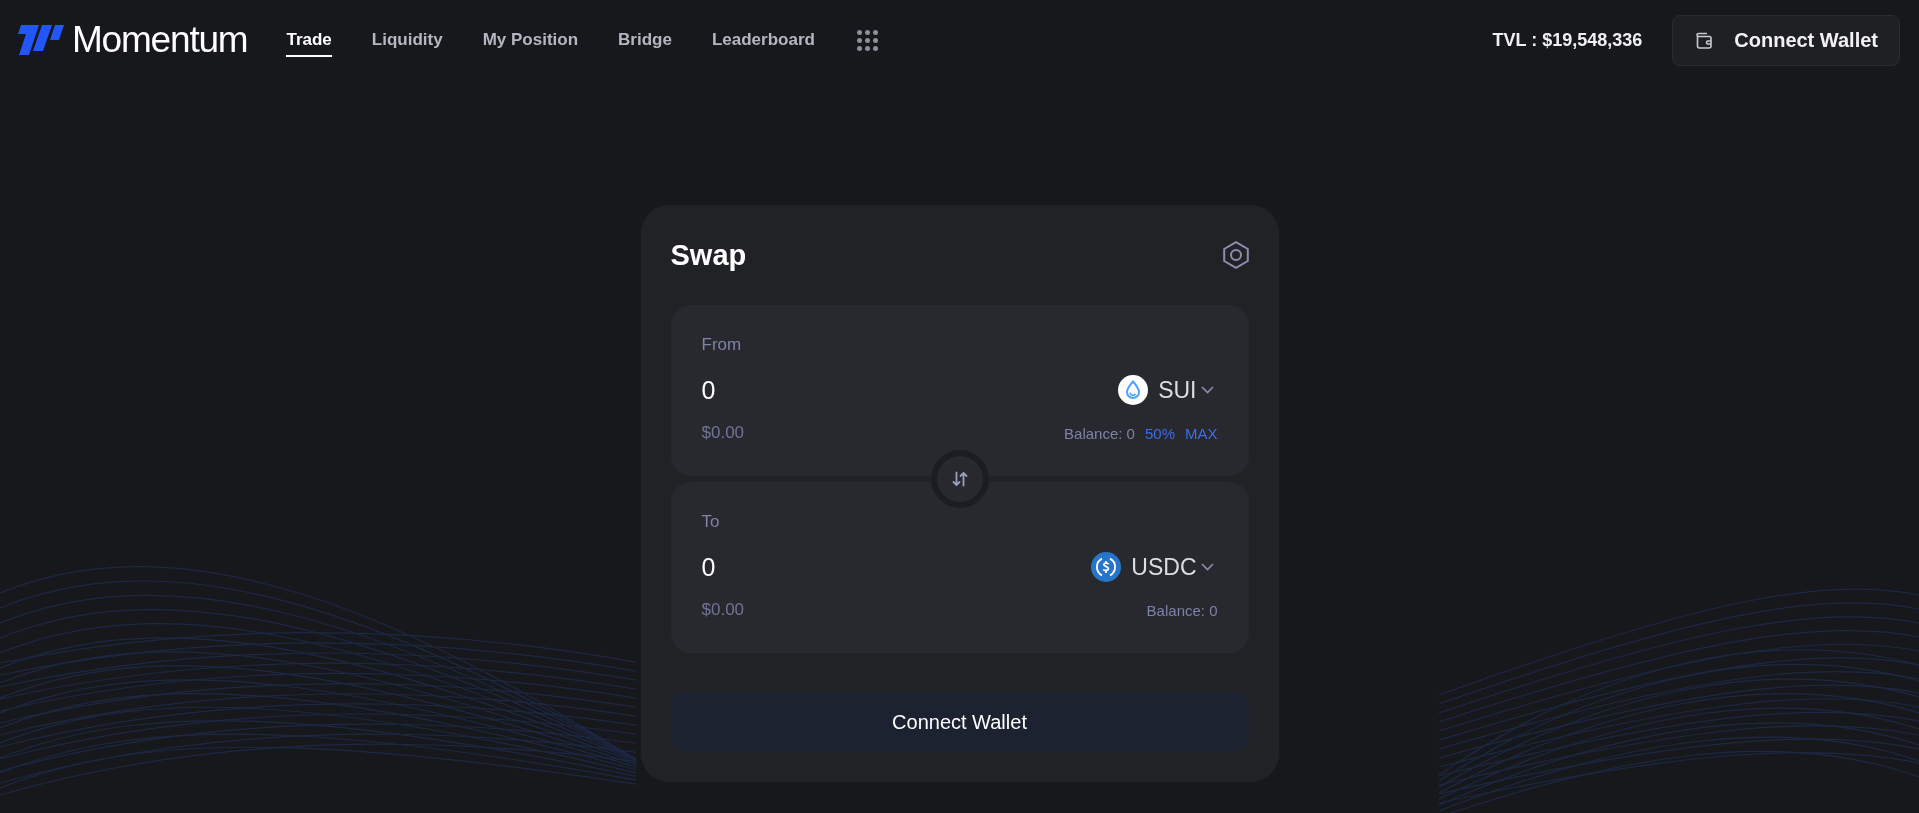 Image resolution: width=1919 pixels, height=813 pixels. I want to click on settings-icon, so click(1235, 255).